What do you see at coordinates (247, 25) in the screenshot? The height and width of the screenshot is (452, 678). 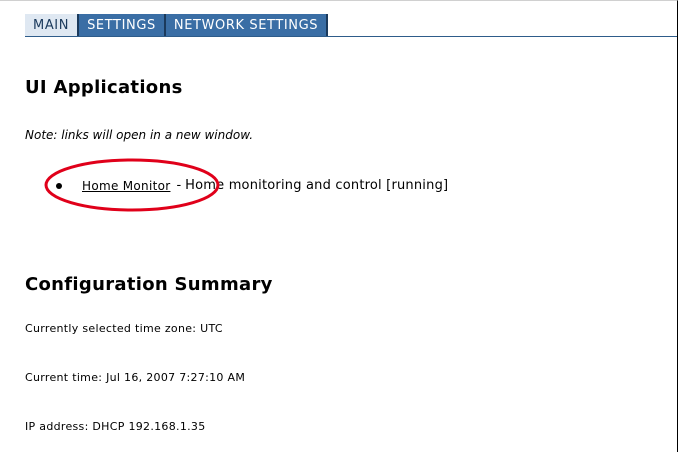 I see `tab-network-settings: NETWORK SETTINGS` at bounding box center [247, 25].